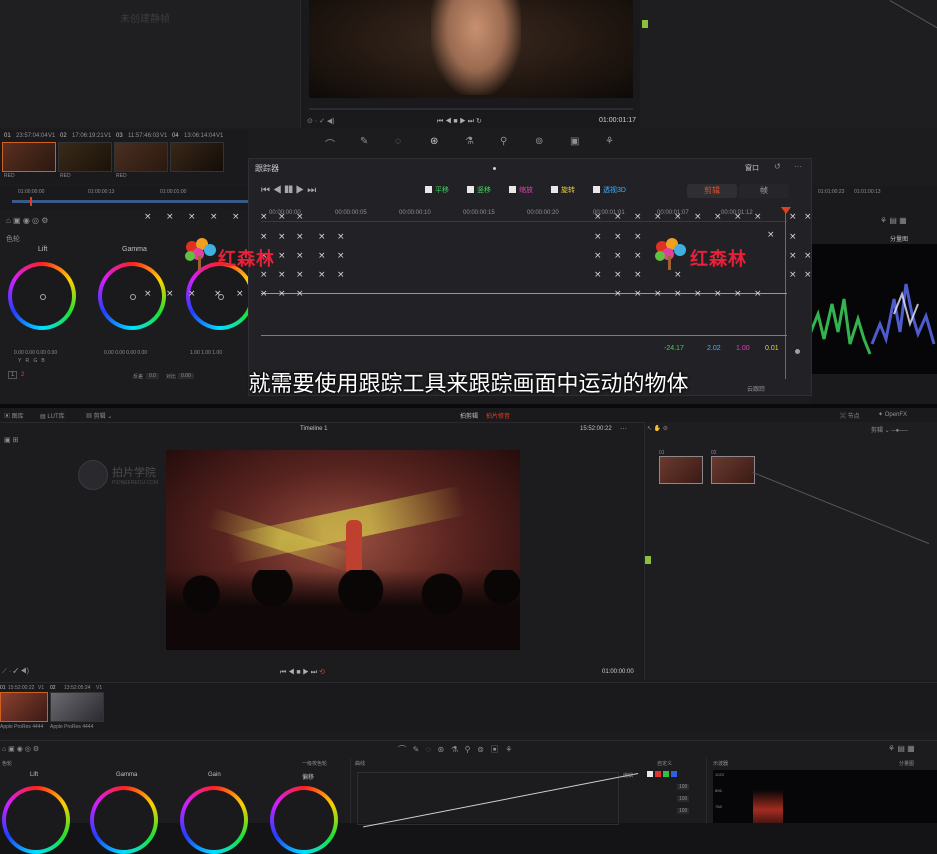 The width and height of the screenshot is (937, 854). What do you see at coordinates (628, 775) in the screenshot?
I see `edit-label: 编辑` at bounding box center [628, 775].